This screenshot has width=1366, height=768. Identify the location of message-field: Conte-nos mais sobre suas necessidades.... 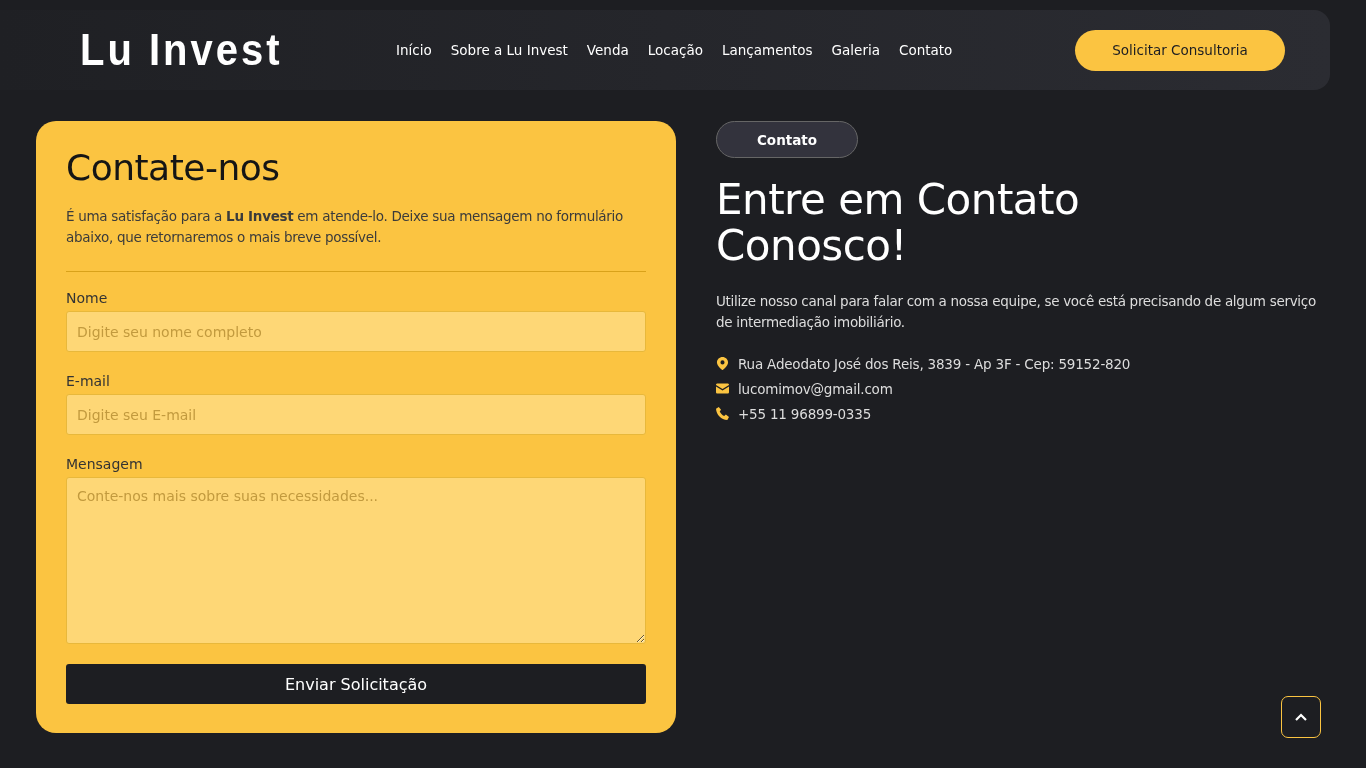
(356, 560).